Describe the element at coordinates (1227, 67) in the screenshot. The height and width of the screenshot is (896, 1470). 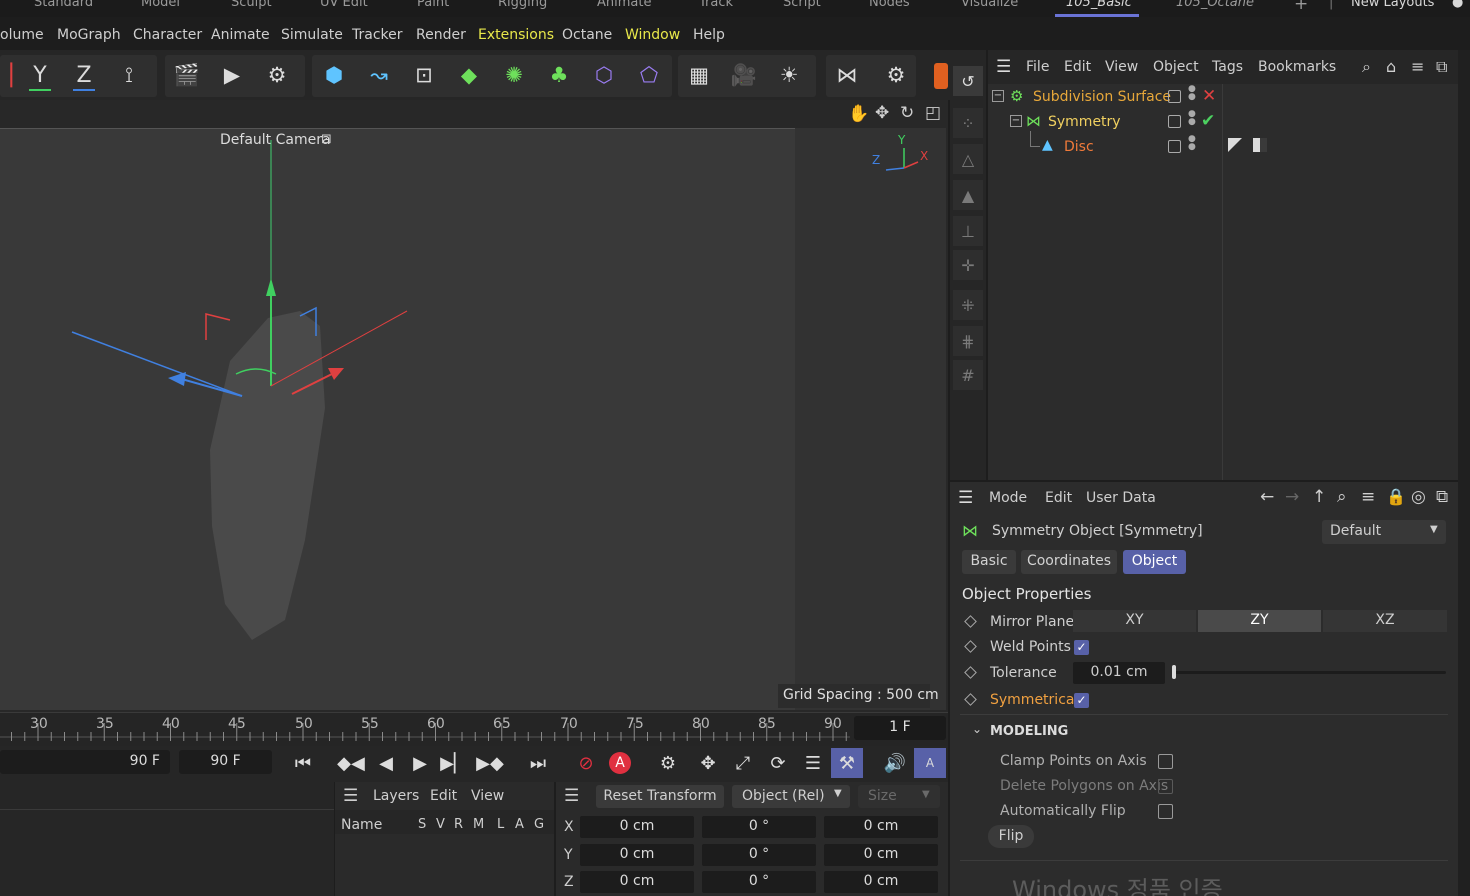
I see `objects-menu-tags: Tags` at that location.